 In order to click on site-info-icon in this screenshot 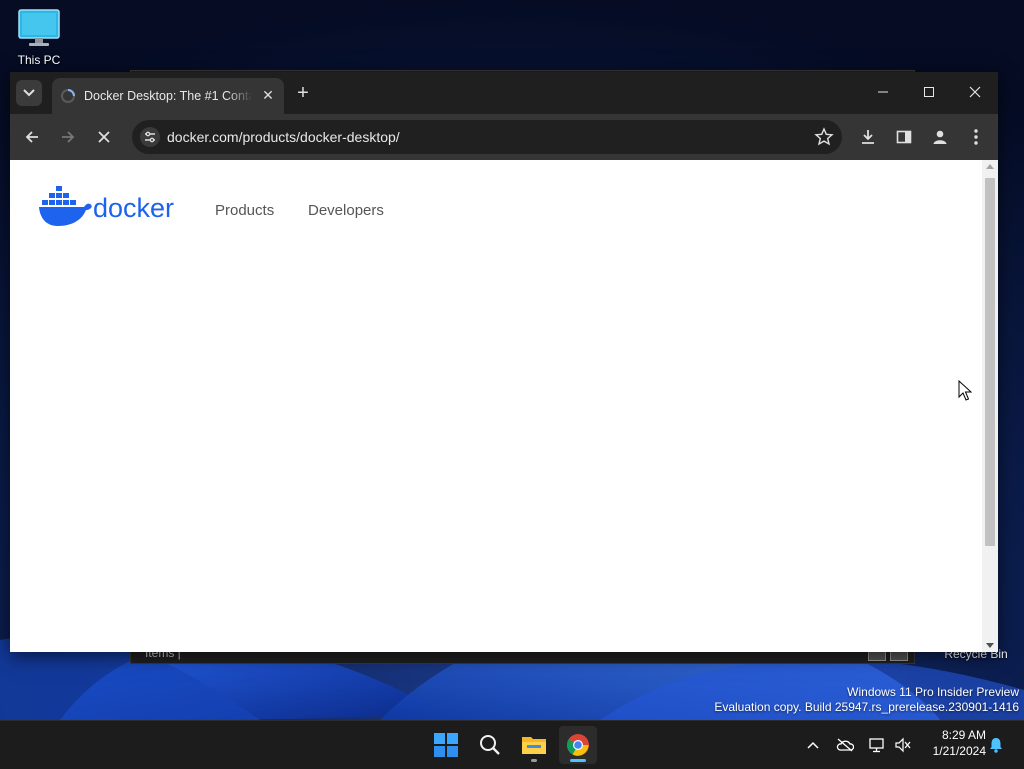, I will do `click(150, 137)`.